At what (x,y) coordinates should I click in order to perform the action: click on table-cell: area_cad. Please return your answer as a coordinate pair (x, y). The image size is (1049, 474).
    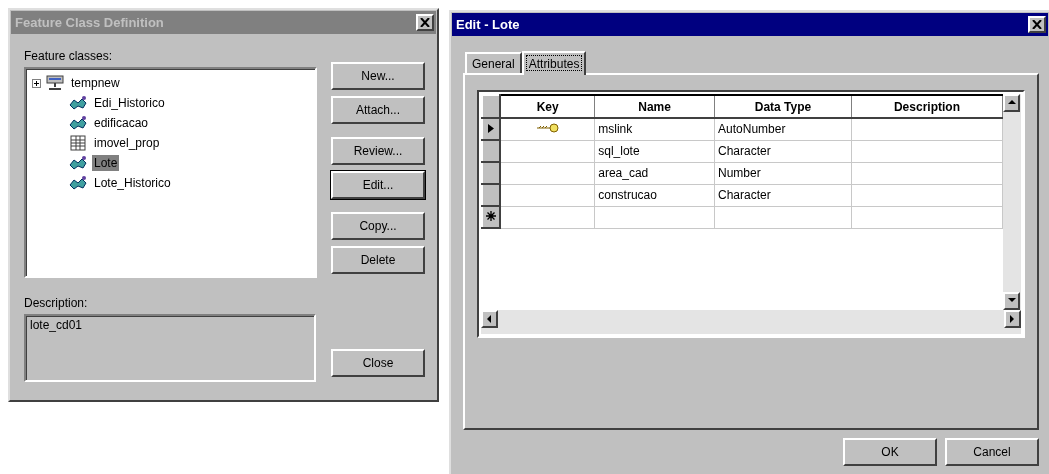
    Looking at the image, I should click on (623, 173).